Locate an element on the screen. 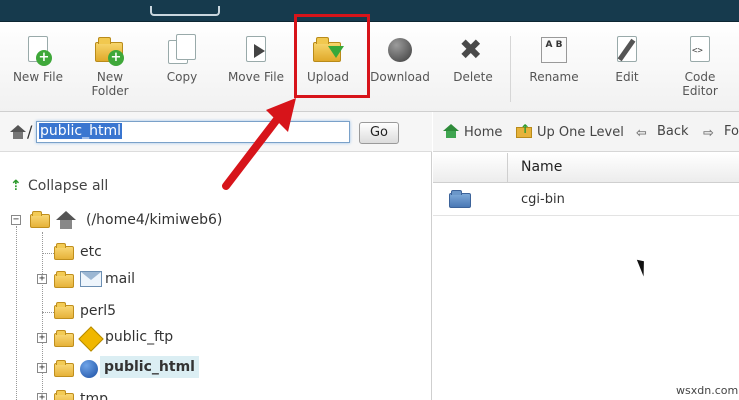 This screenshot has height=400, width=739. nav-forward-label: Fo is located at coordinates (731, 131).